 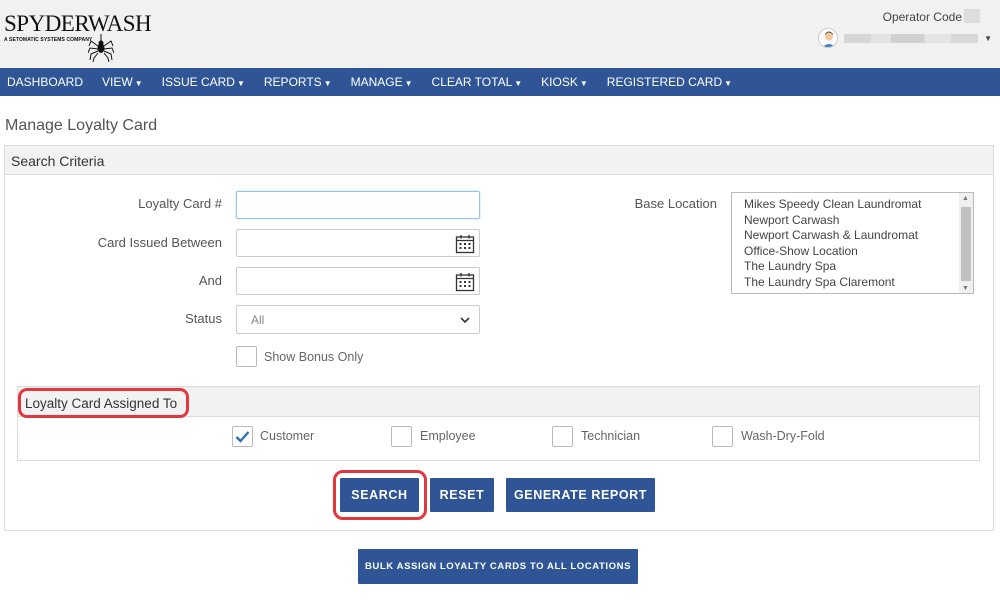 What do you see at coordinates (122, 82) in the screenshot?
I see `nav-item-view: VIEW ▼` at bounding box center [122, 82].